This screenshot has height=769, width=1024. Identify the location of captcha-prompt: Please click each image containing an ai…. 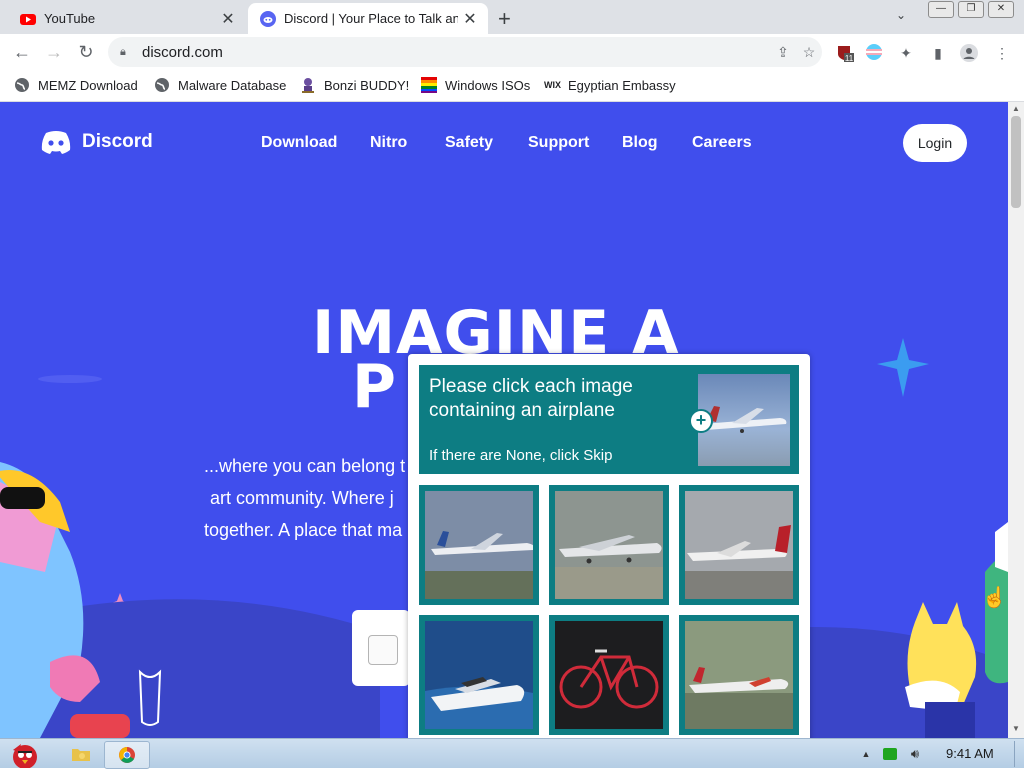
(531, 398).